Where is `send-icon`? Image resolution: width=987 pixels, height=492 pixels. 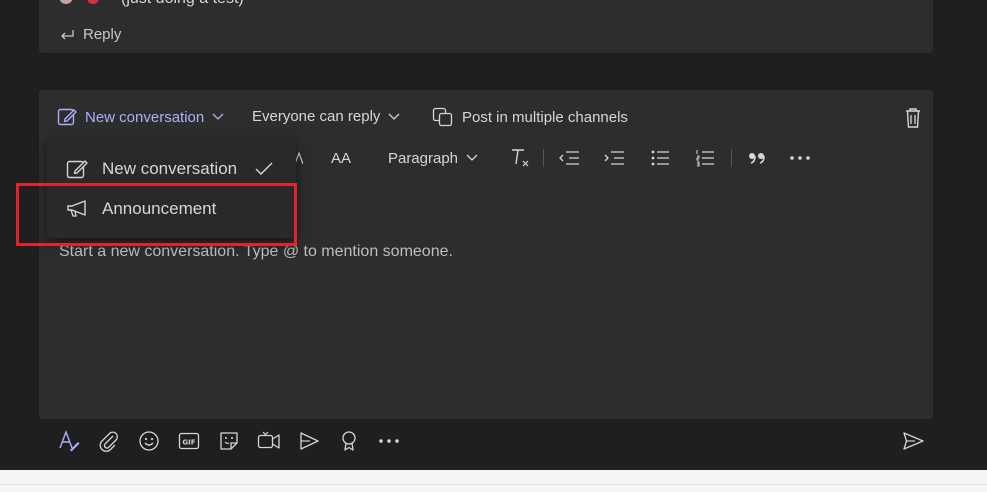
send-icon is located at coordinates (913, 441).